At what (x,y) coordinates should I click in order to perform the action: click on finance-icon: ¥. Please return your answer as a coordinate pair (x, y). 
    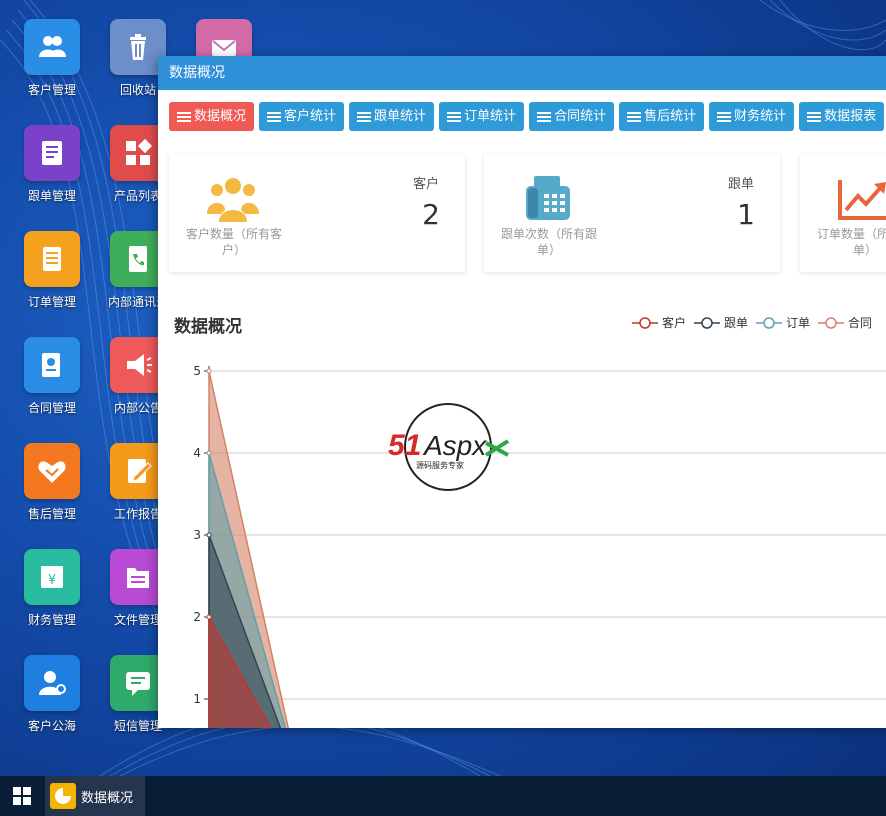
    Looking at the image, I should click on (52, 577).